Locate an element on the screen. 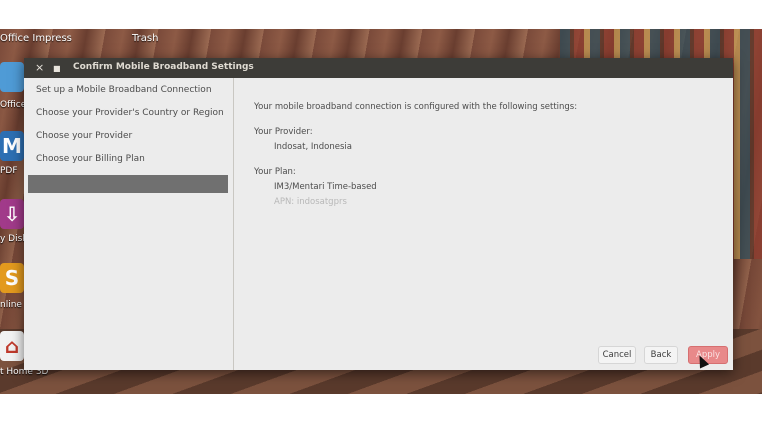  step-provider: Choose your Provider is located at coordinates (84, 136).